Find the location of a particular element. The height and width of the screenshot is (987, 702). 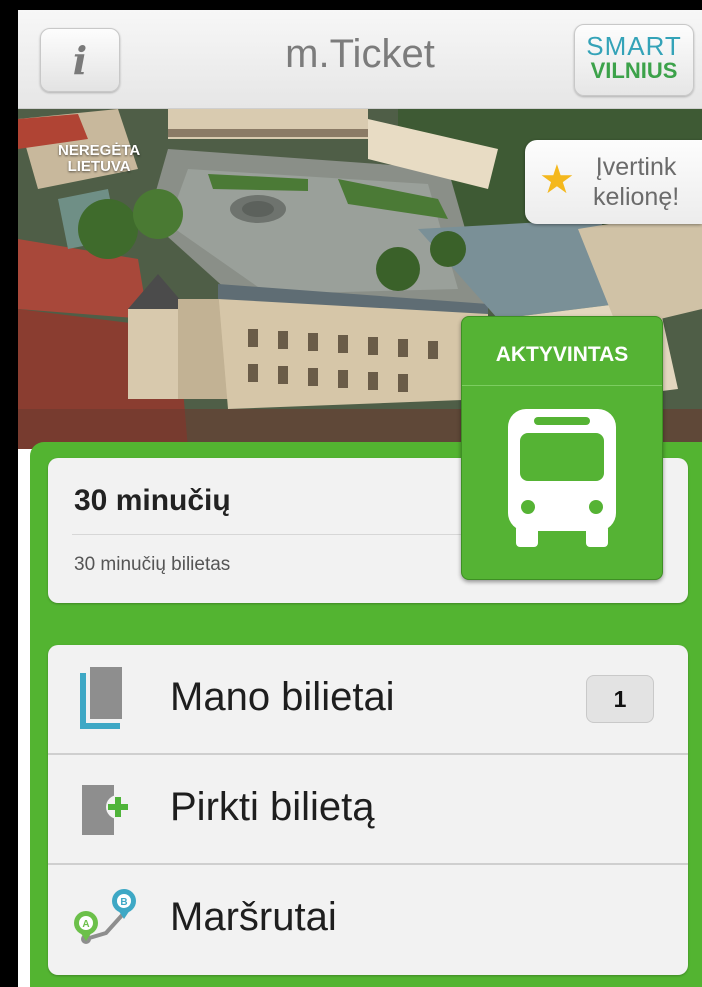

rate-trip-button: ★ Įvertink kelionę! is located at coordinates (613, 182).